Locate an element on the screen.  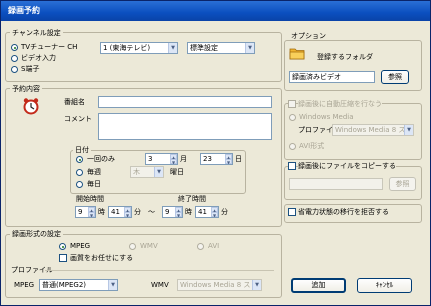
quality-select-value: 標準設定 is located at coordinates (204, 48).